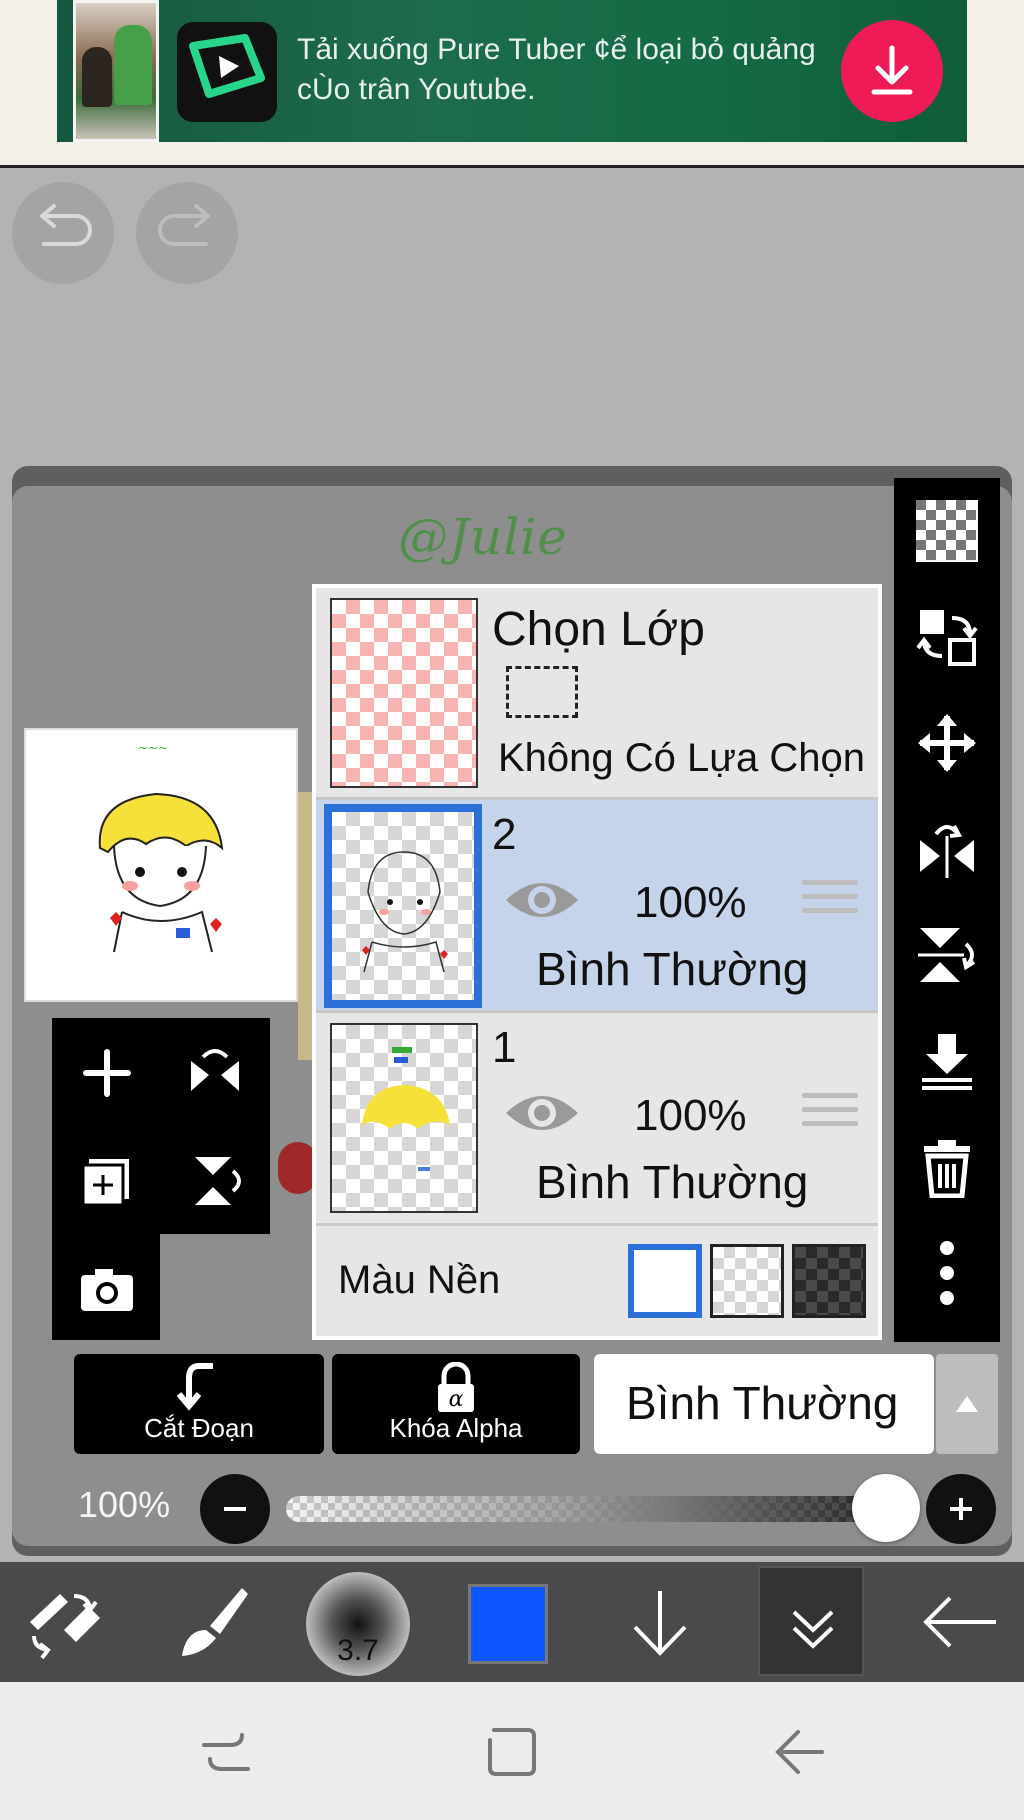  I want to click on svg-text: α, so click(456, 1399).